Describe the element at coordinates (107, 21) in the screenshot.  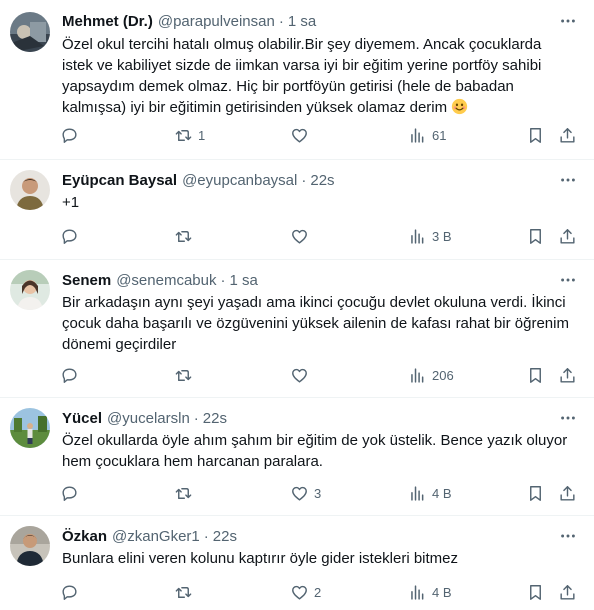
I see `author-name: Mehmet (Dr.)` at that location.